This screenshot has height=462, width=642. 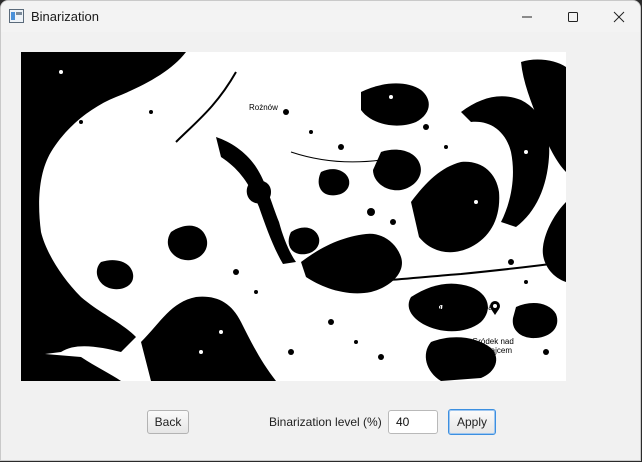 What do you see at coordinates (263, 107) in the screenshot?
I see `map-label-roznow: Rożnów` at bounding box center [263, 107].